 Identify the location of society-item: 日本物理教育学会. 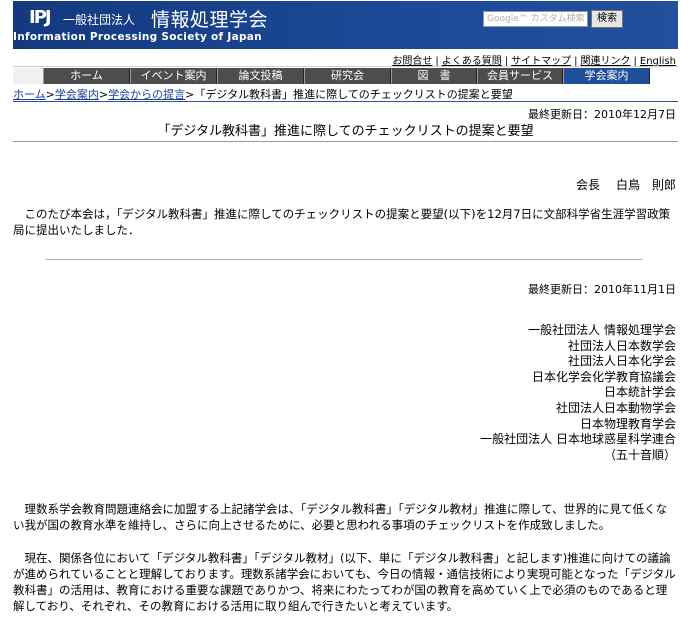
(627, 423).